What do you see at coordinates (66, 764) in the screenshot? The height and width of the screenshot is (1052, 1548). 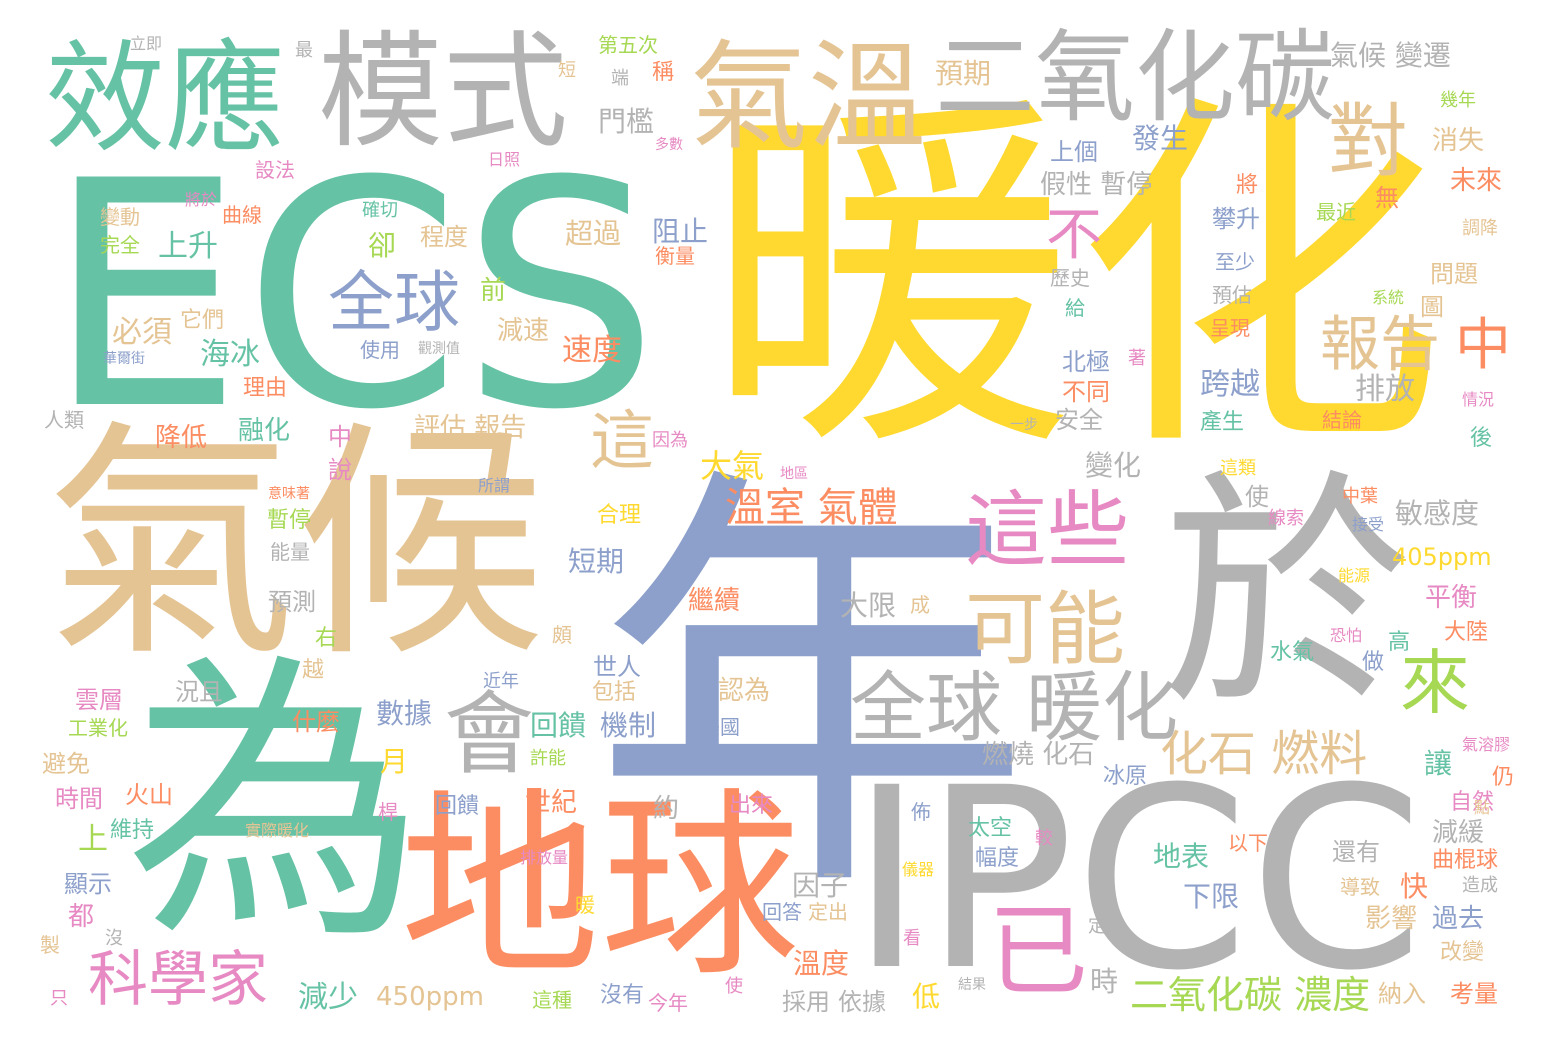 I see `word-bimian: 避免` at bounding box center [66, 764].